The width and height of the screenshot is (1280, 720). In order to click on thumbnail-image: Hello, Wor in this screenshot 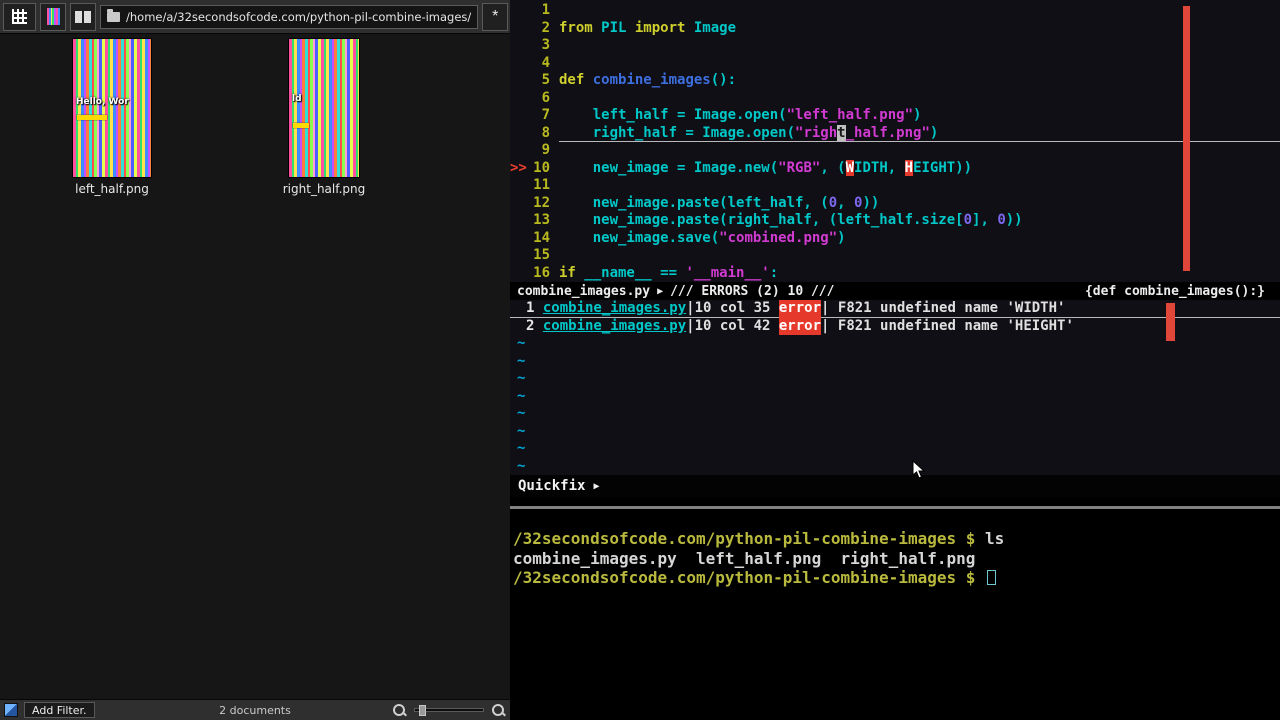, I will do `click(112, 108)`.